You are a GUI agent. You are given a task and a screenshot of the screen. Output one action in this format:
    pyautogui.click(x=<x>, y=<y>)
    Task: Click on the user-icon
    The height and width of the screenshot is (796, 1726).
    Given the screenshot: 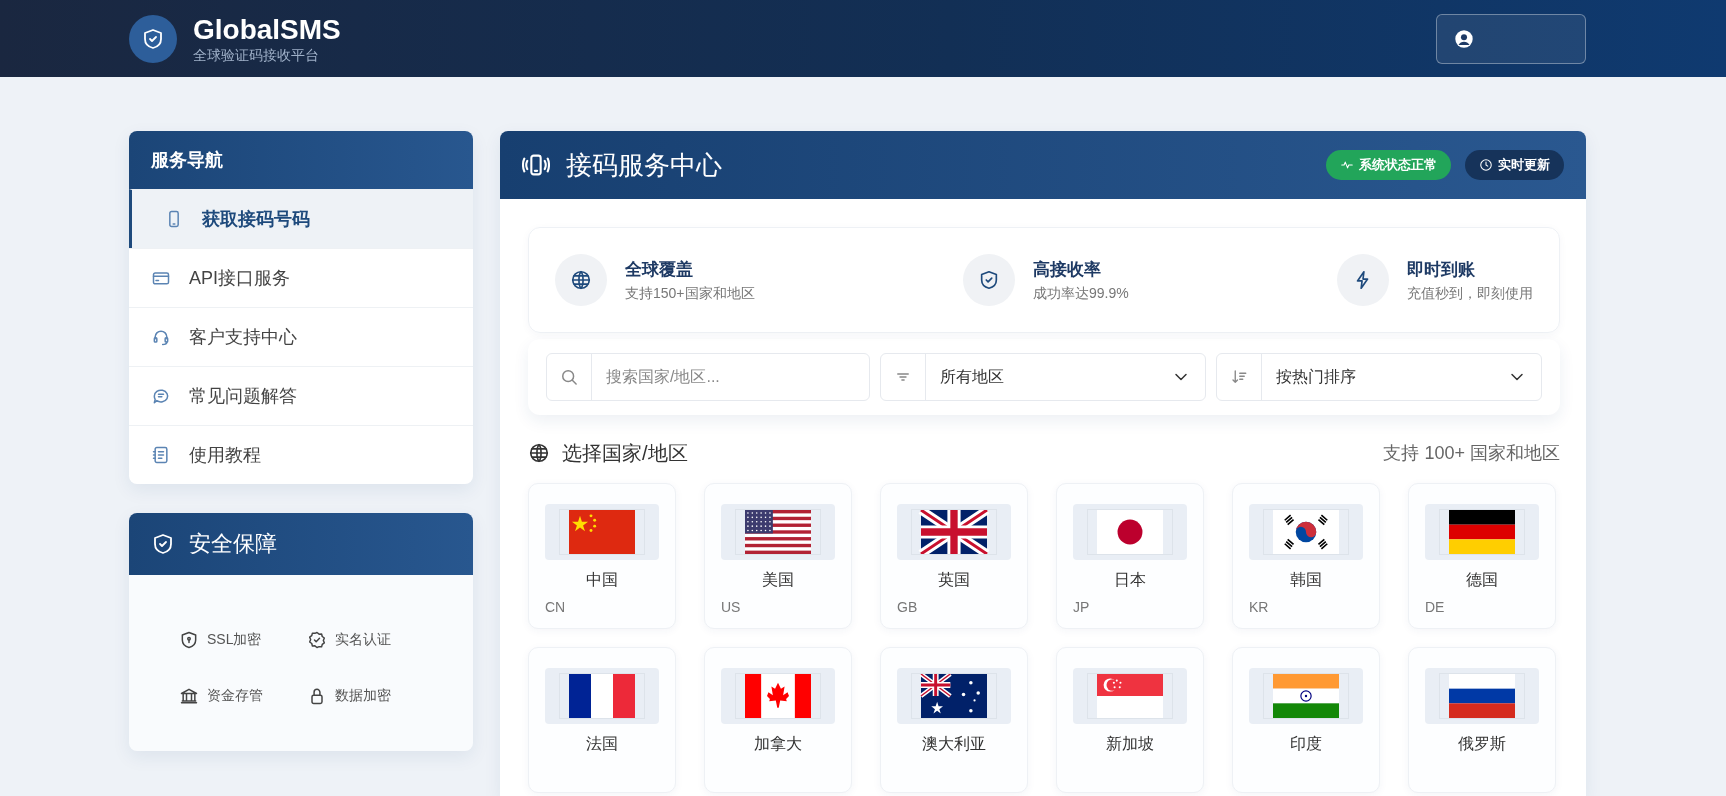 What is the action you would take?
    pyautogui.click(x=1464, y=38)
    